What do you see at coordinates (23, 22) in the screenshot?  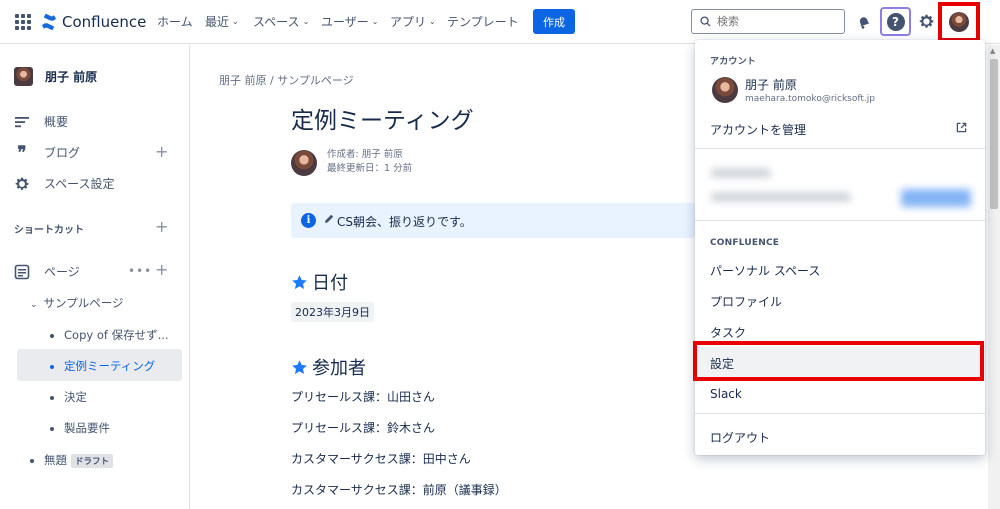 I see `app-switcher-icon` at bounding box center [23, 22].